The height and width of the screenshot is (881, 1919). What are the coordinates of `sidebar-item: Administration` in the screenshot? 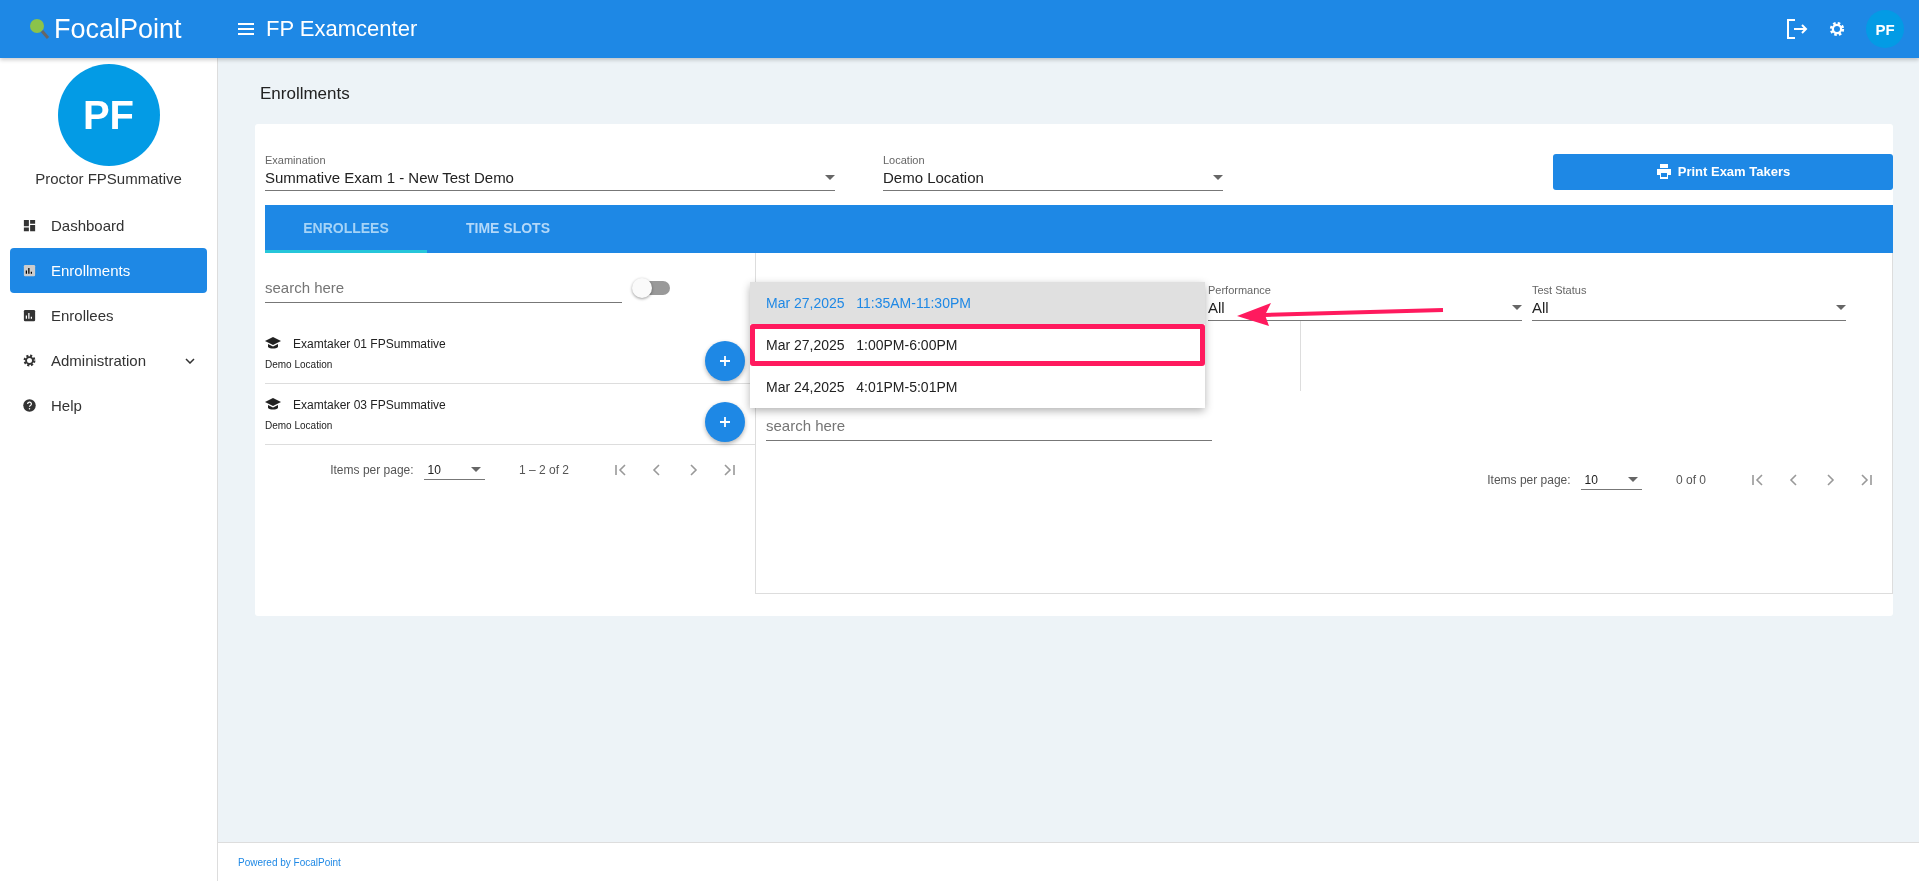 It's located at (108, 360).